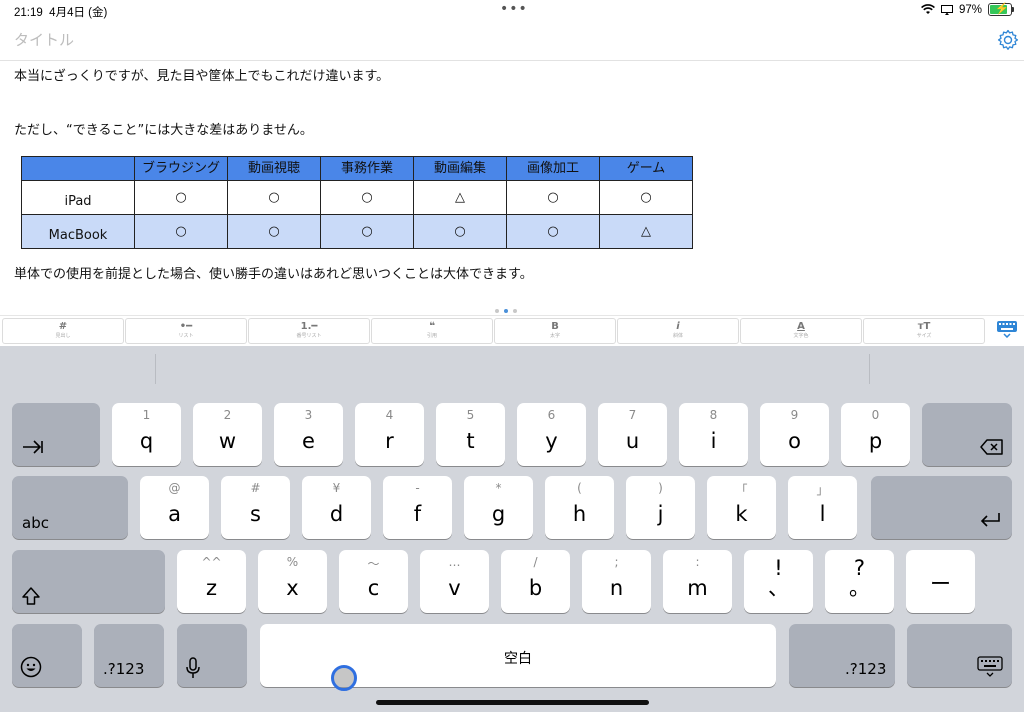 This screenshot has width=1024, height=712. What do you see at coordinates (646, 168) in the screenshot?
I see `table-header-cell: ゲーム` at bounding box center [646, 168].